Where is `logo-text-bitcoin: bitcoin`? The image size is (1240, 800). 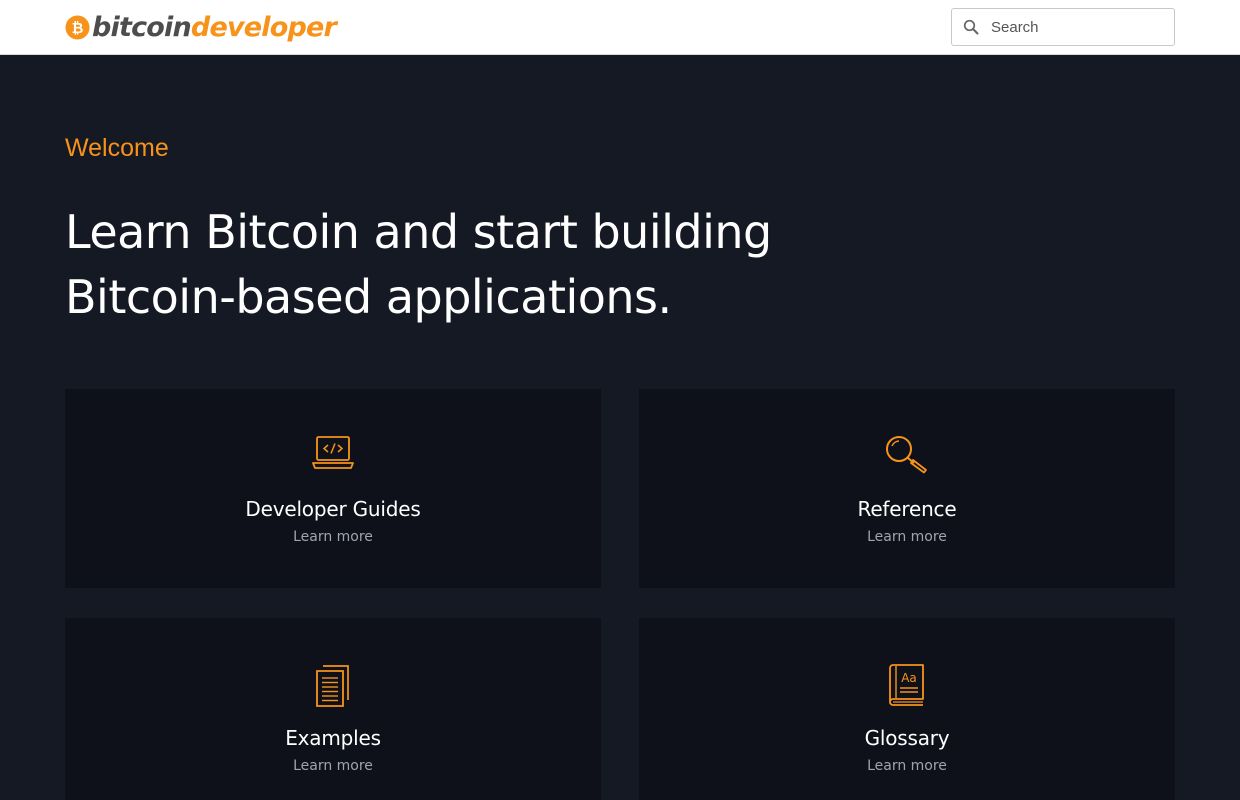
logo-text-bitcoin: bitcoin is located at coordinates (142, 27).